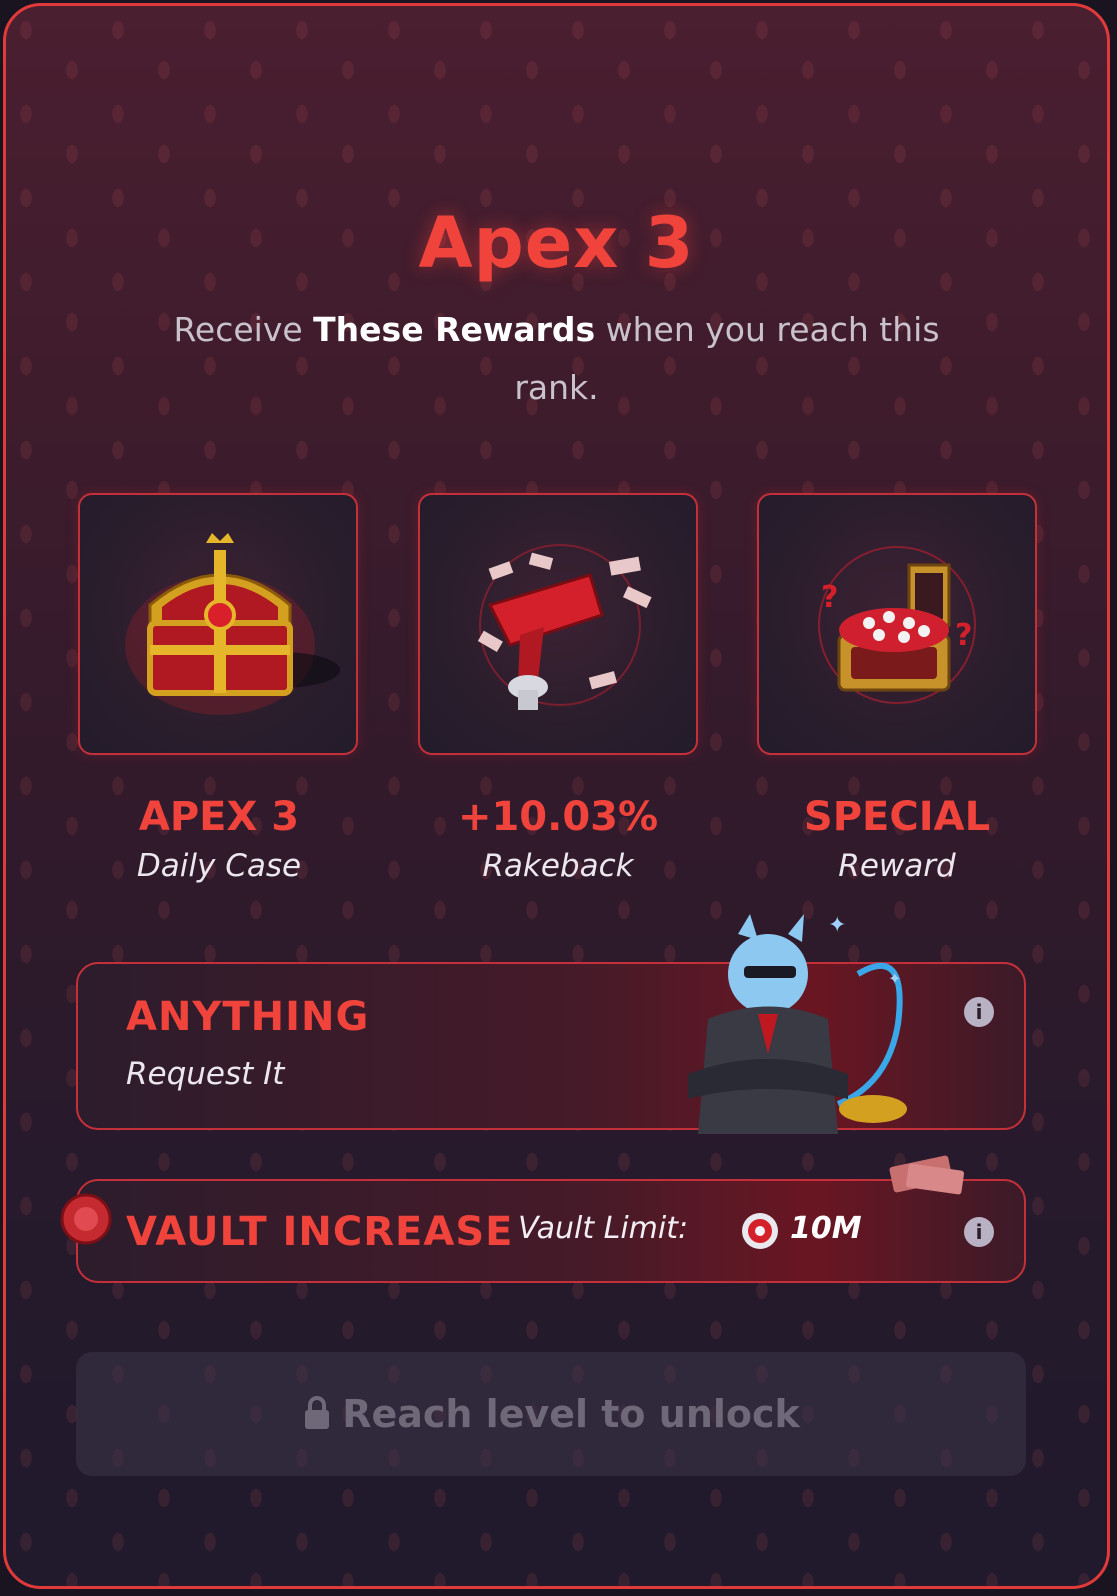  I want to click on unlock-label: Reach level to unlock, so click(571, 1414).